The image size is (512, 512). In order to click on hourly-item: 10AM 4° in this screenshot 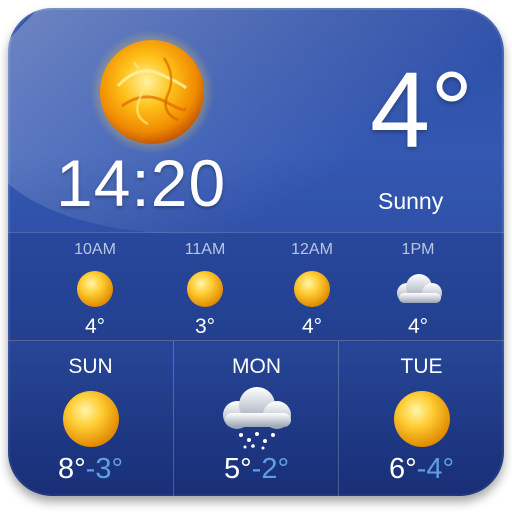, I will do `click(95, 287)`.